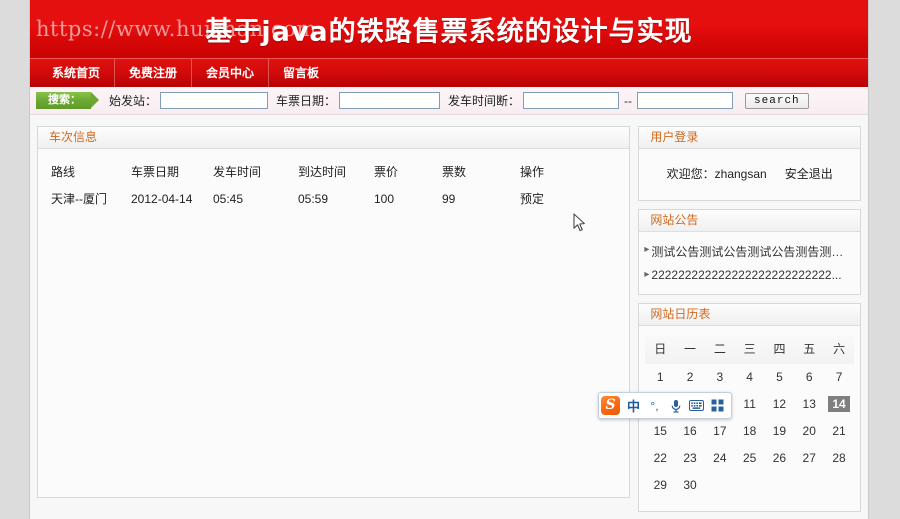 This screenshot has height=519, width=900. Describe the element at coordinates (237, 172) in the screenshot. I see `col-depart: 发车时间` at that location.